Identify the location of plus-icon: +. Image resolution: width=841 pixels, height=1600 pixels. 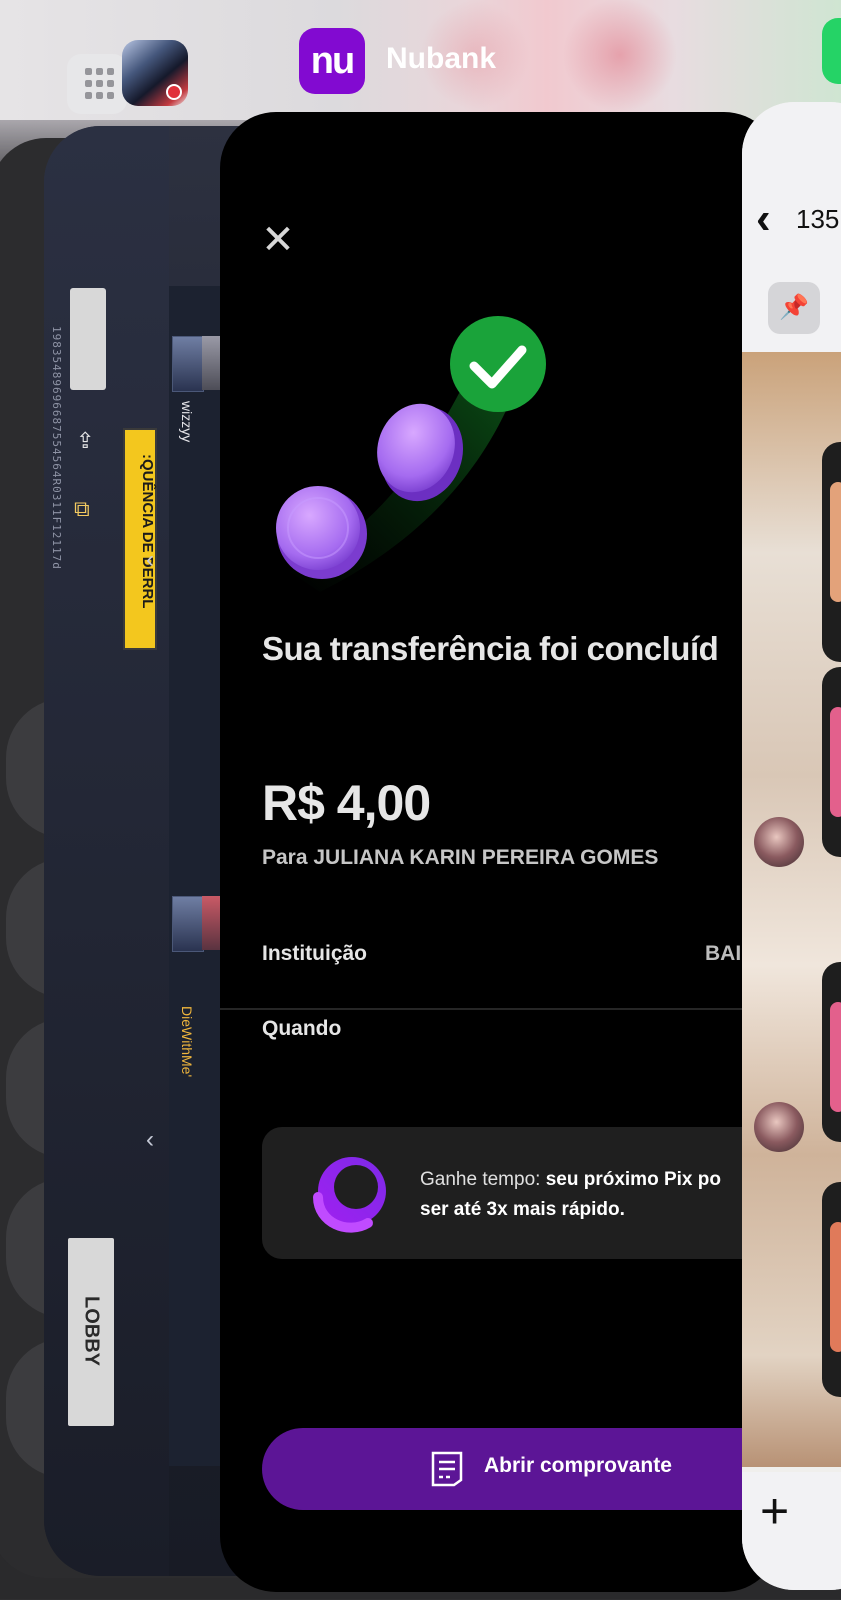
(774, 1511).